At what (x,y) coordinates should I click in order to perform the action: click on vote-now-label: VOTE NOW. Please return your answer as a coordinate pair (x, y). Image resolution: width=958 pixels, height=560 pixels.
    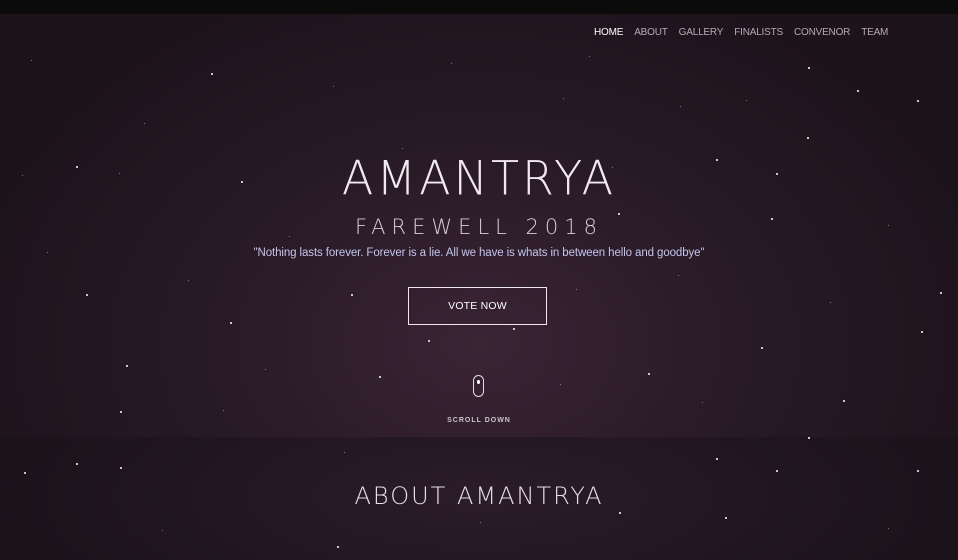
    Looking at the image, I should click on (477, 306).